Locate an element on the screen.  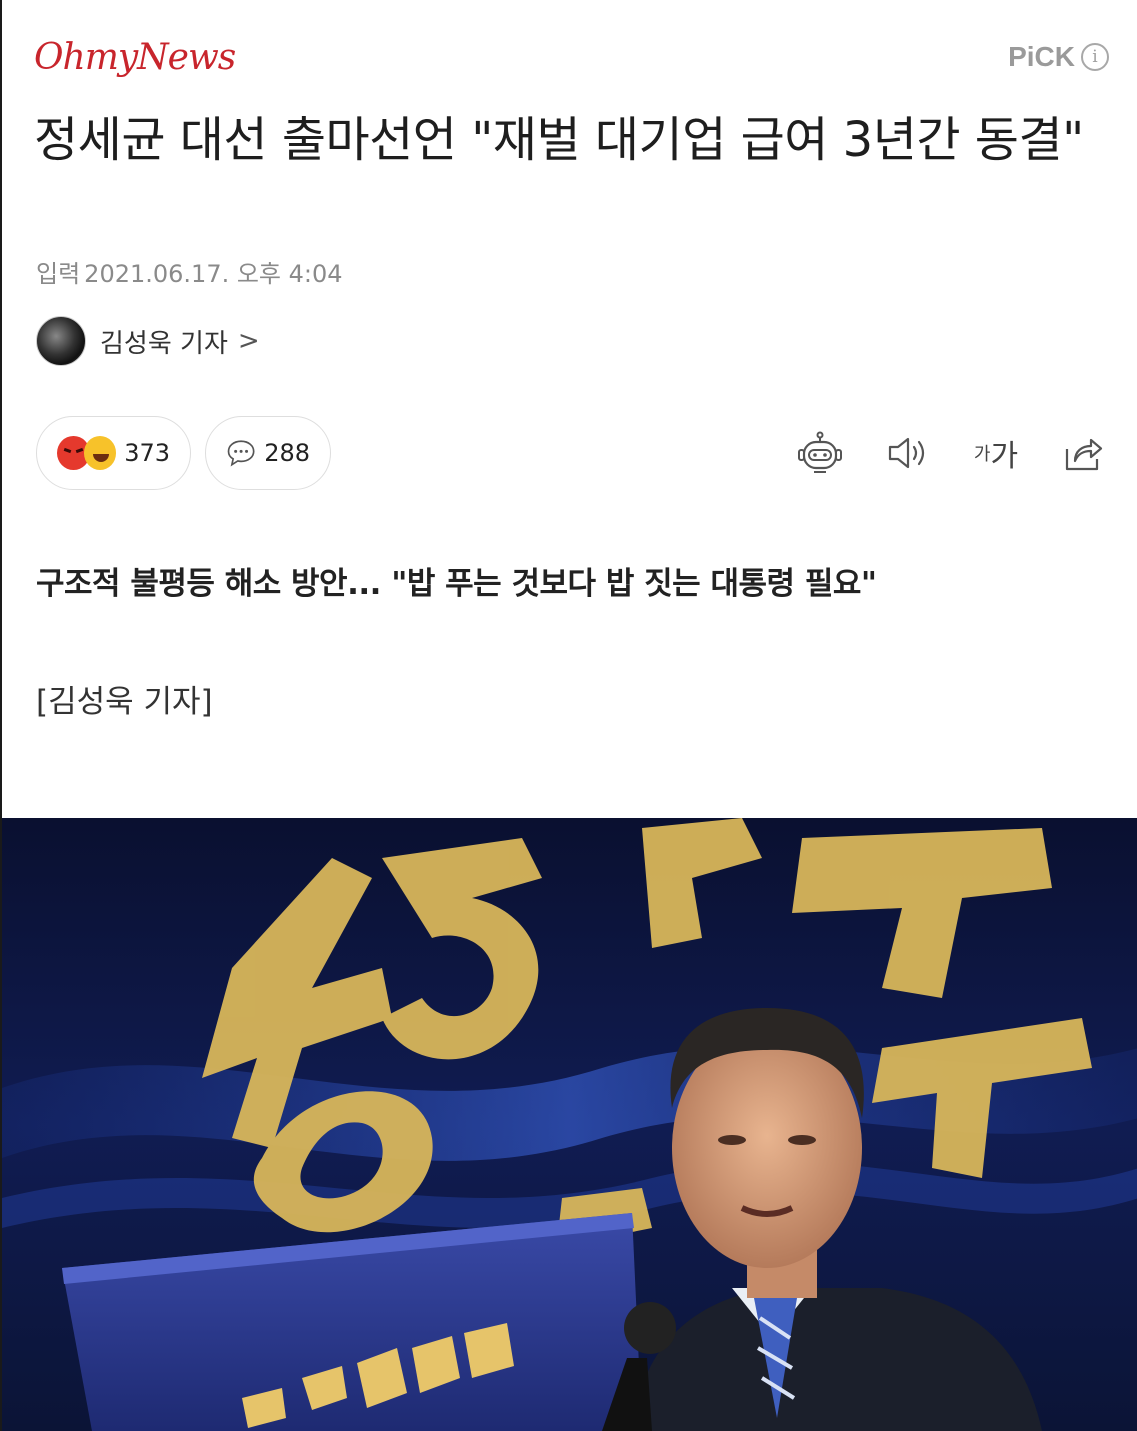
speaker-icon is located at coordinates (906, 453).